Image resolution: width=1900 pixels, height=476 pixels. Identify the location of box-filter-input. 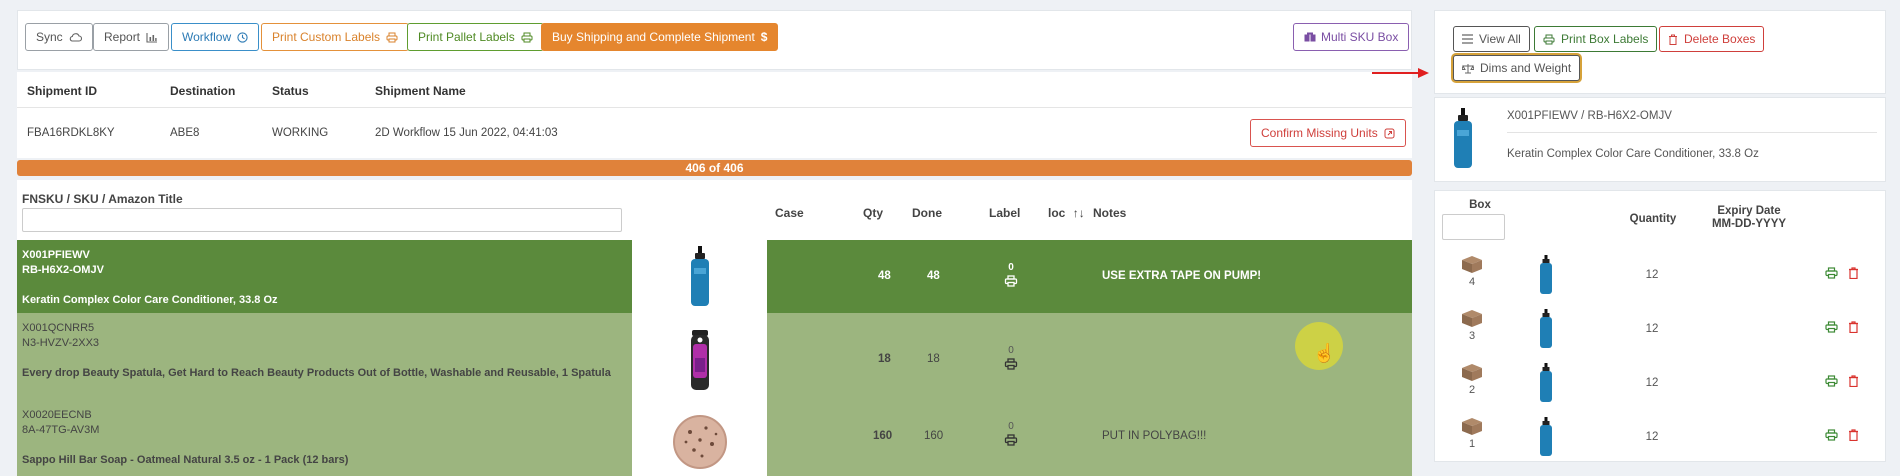
(1473, 227).